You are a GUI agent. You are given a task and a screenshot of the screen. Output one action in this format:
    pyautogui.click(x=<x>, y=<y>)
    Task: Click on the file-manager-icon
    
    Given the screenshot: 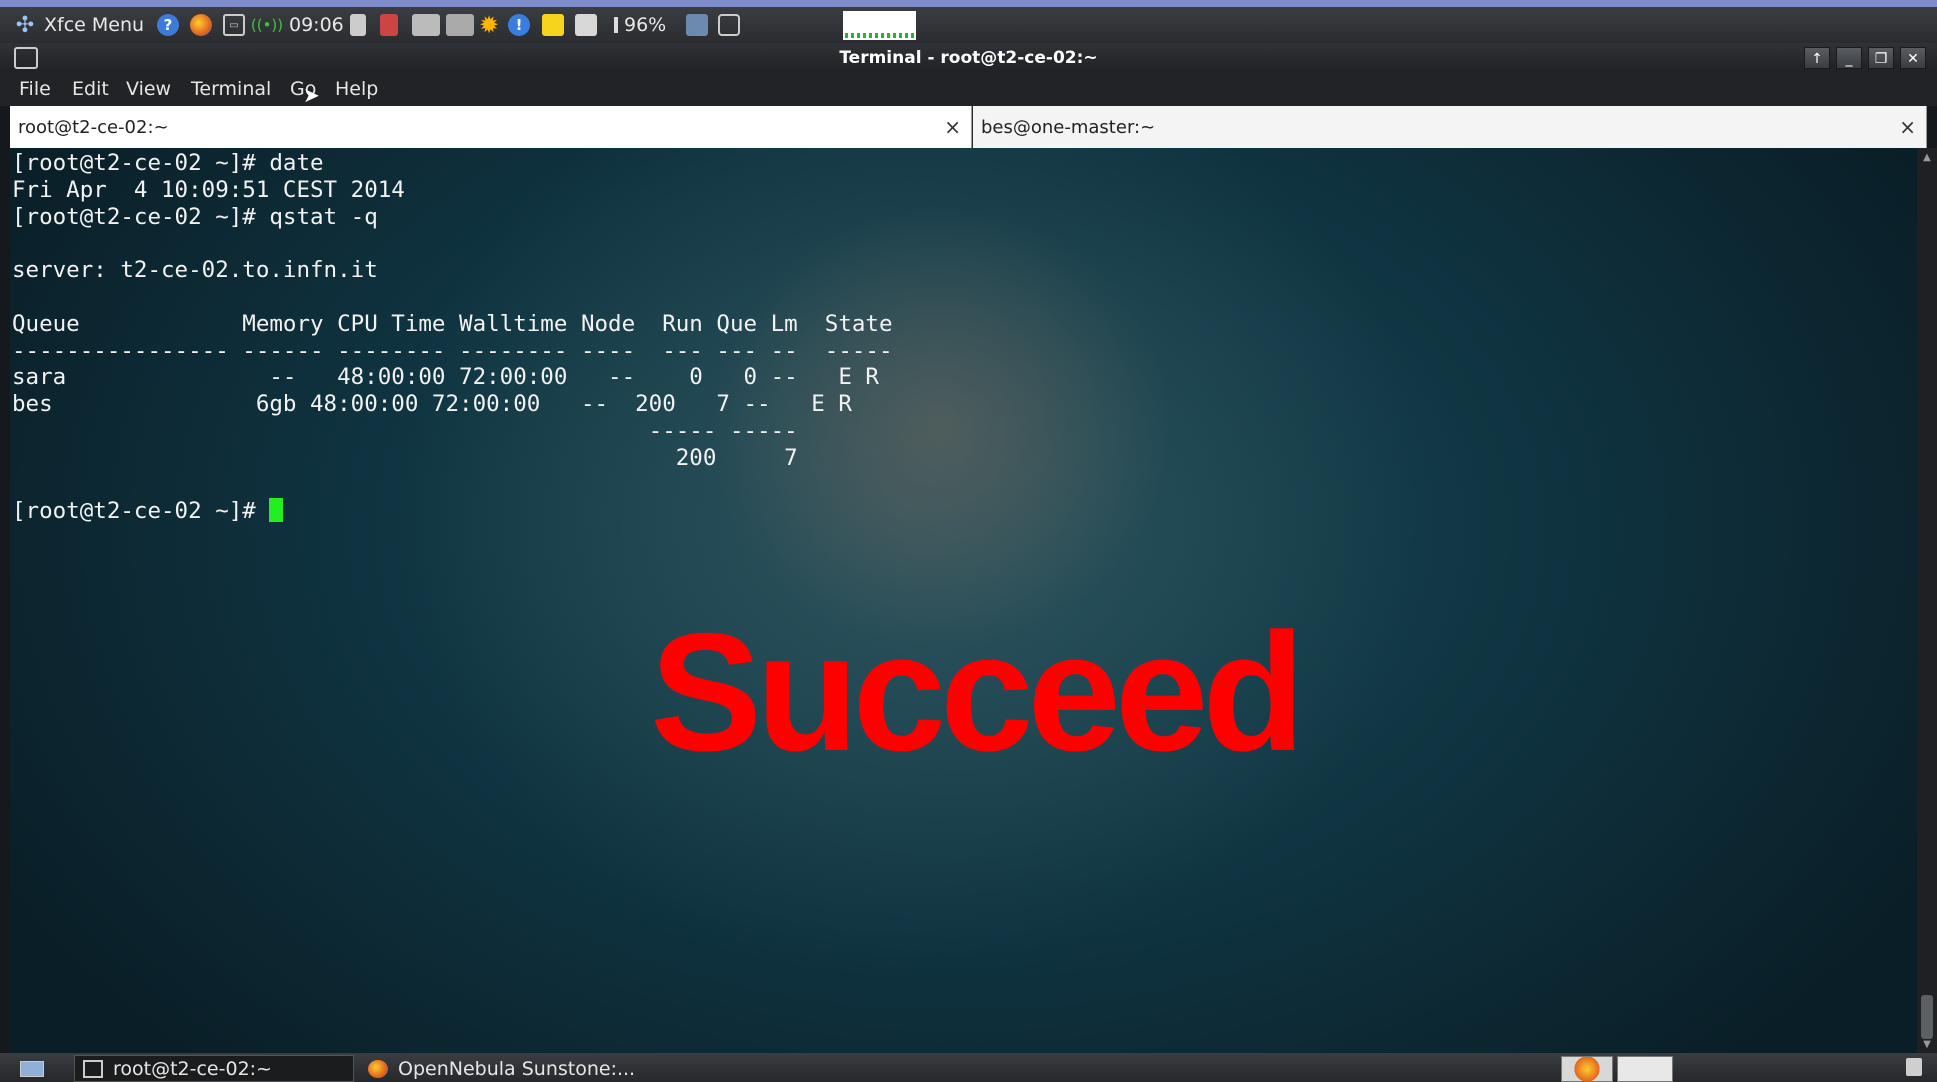 What is the action you would take?
    pyautogui.click(x=586, y=25)
    